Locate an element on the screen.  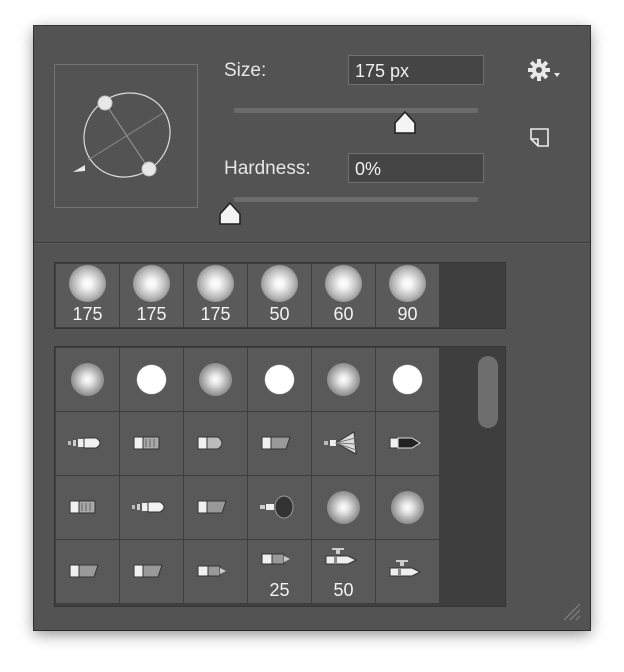
mop-brush-icon is located at coordinates (280, 507).